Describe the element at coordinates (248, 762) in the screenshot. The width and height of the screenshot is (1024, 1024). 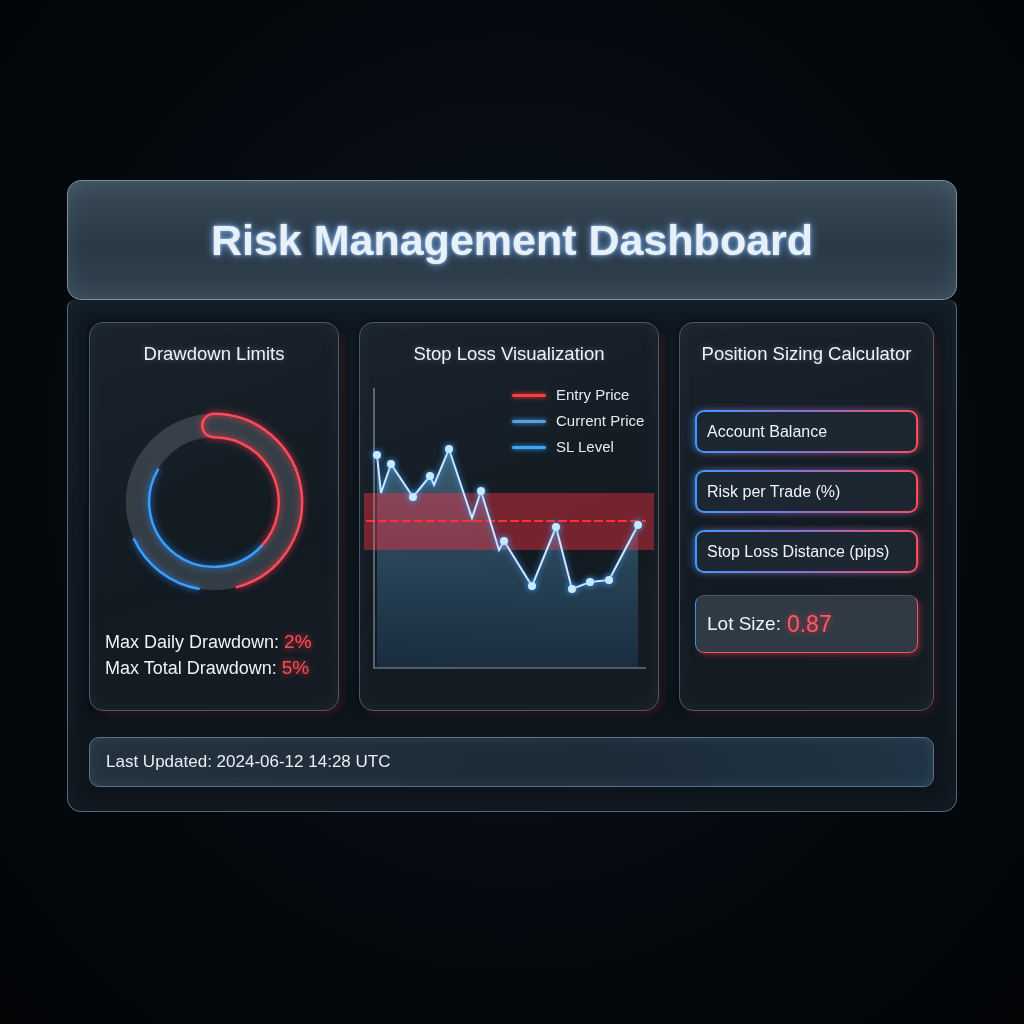
I see `last-updated-text: Last Updated: 2024-06-12 14:28 UTC` at that location.